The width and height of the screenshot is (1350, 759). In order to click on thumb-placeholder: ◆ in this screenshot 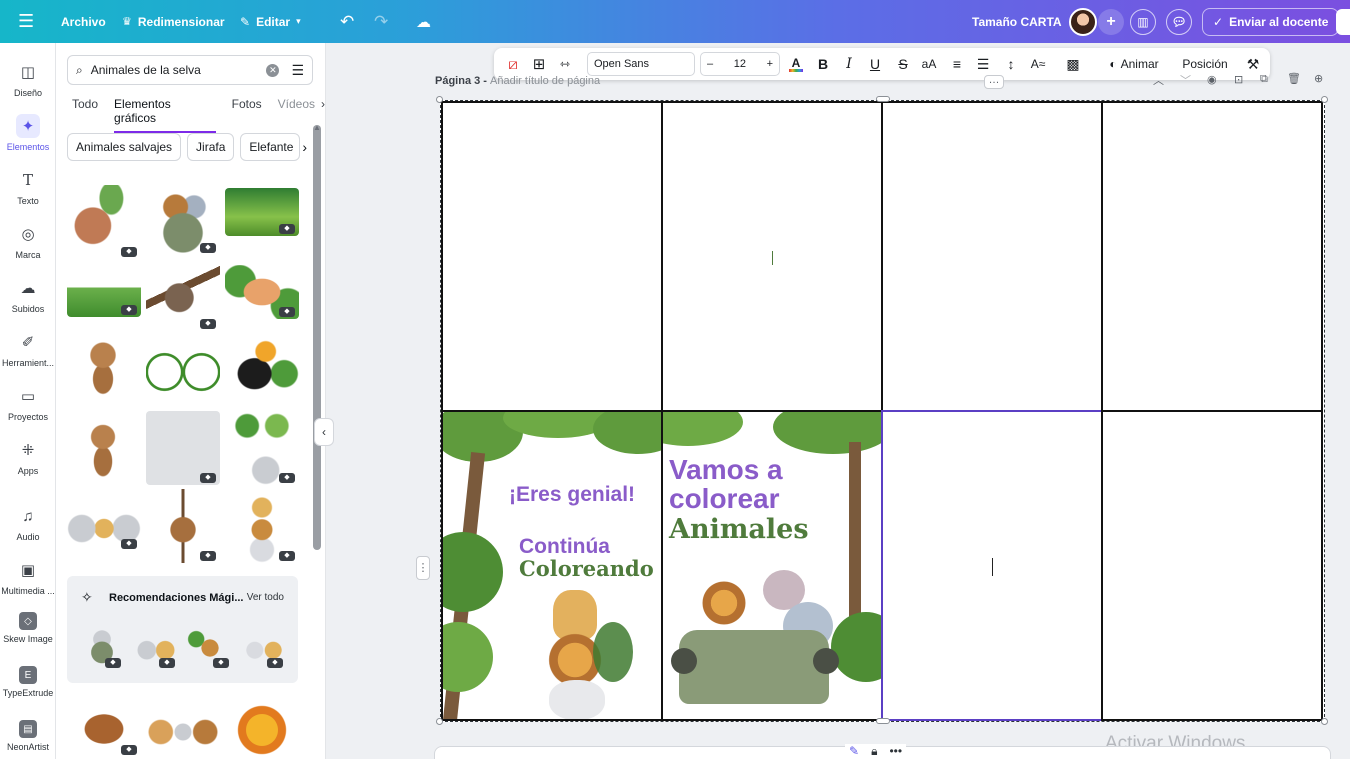, I will do `click(183, 448)`.